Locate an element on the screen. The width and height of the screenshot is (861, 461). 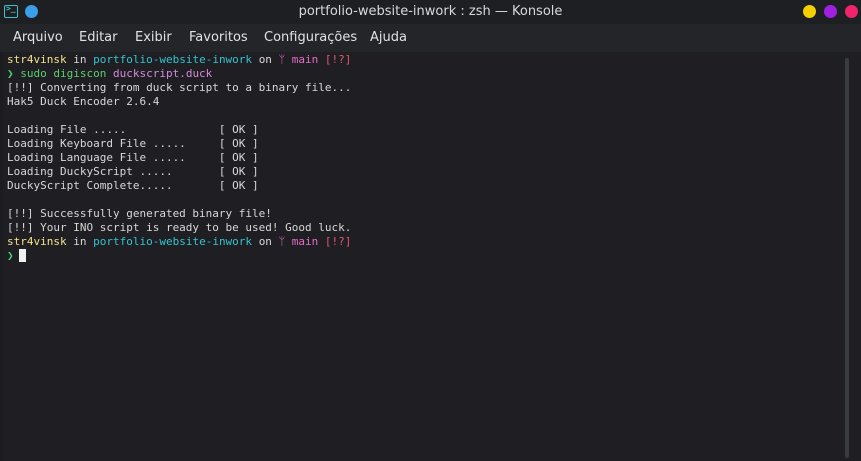
close-button is located at coordinates (851, 11).